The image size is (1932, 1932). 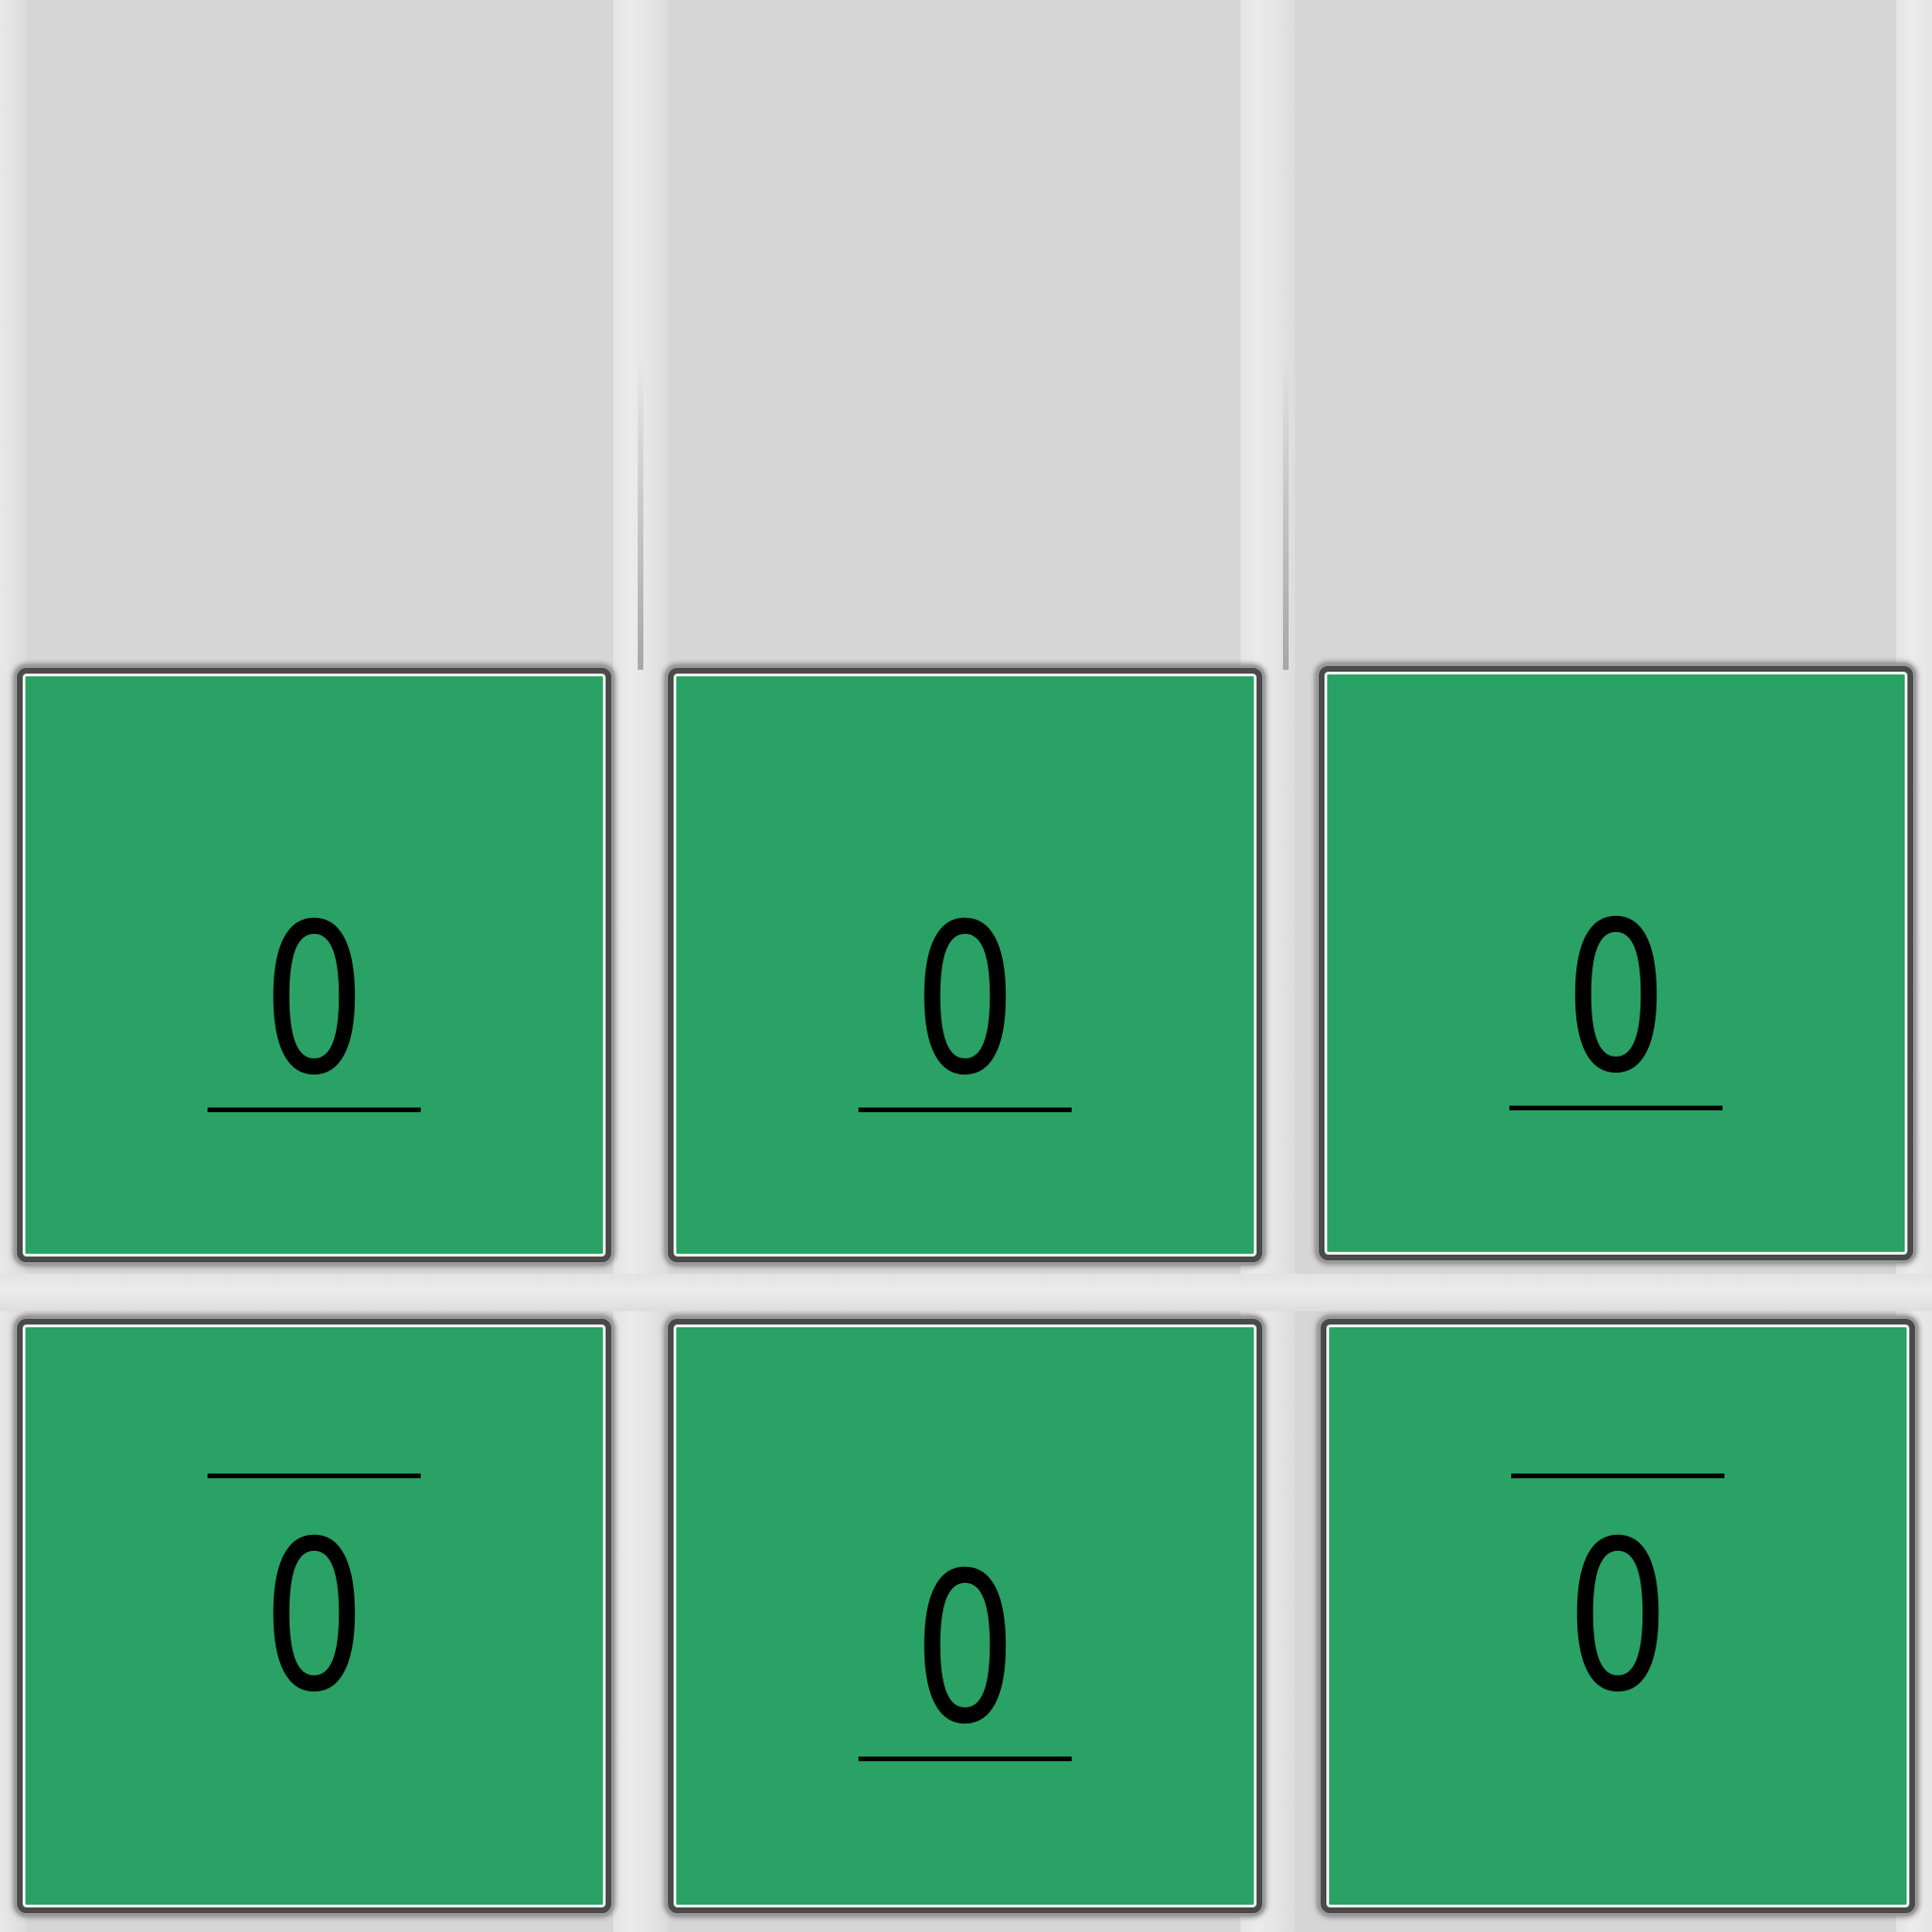 What do you see at coordinates (640, 966) in the screenshot?
I see `column-divider` at bounding box center [640, 966].